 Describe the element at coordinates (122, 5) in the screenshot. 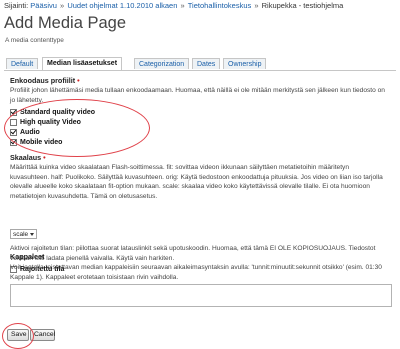

I see `breadcrumb-link-new-programs: Uudet ohjelmat 1.10.2010 alkaen` at that location.